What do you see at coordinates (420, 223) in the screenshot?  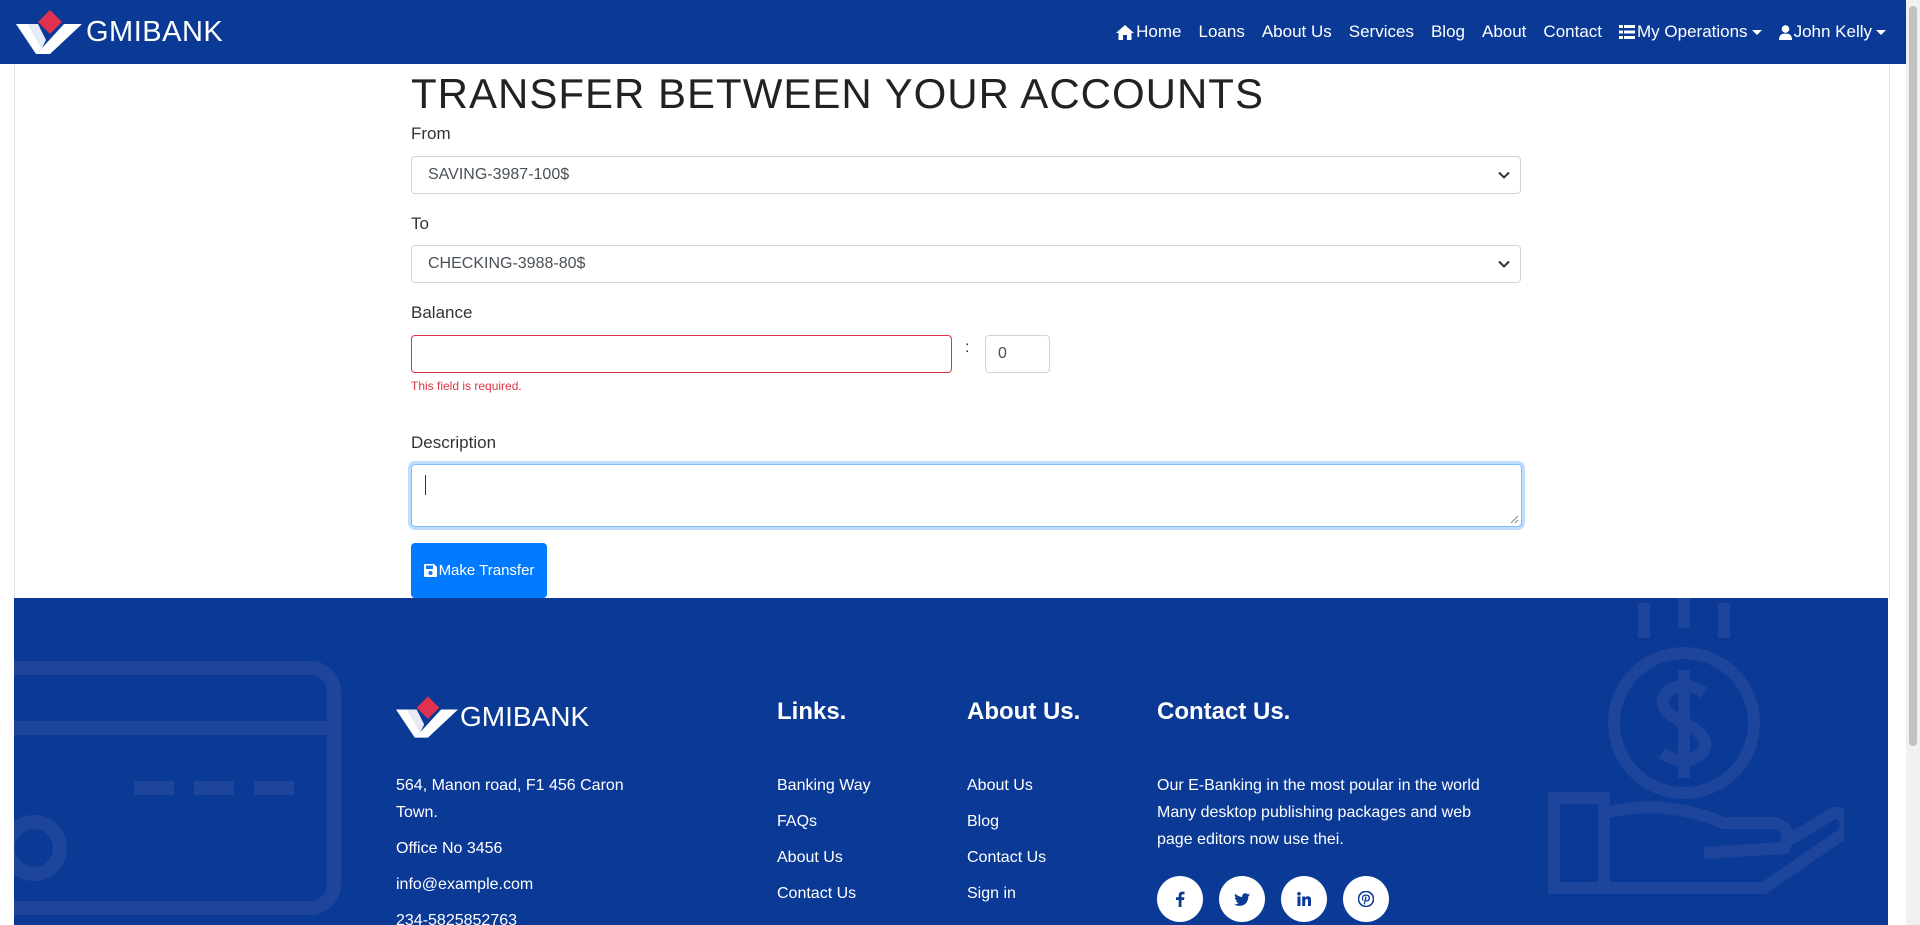 I see `to-label: To` at bounding box center [420, 223].